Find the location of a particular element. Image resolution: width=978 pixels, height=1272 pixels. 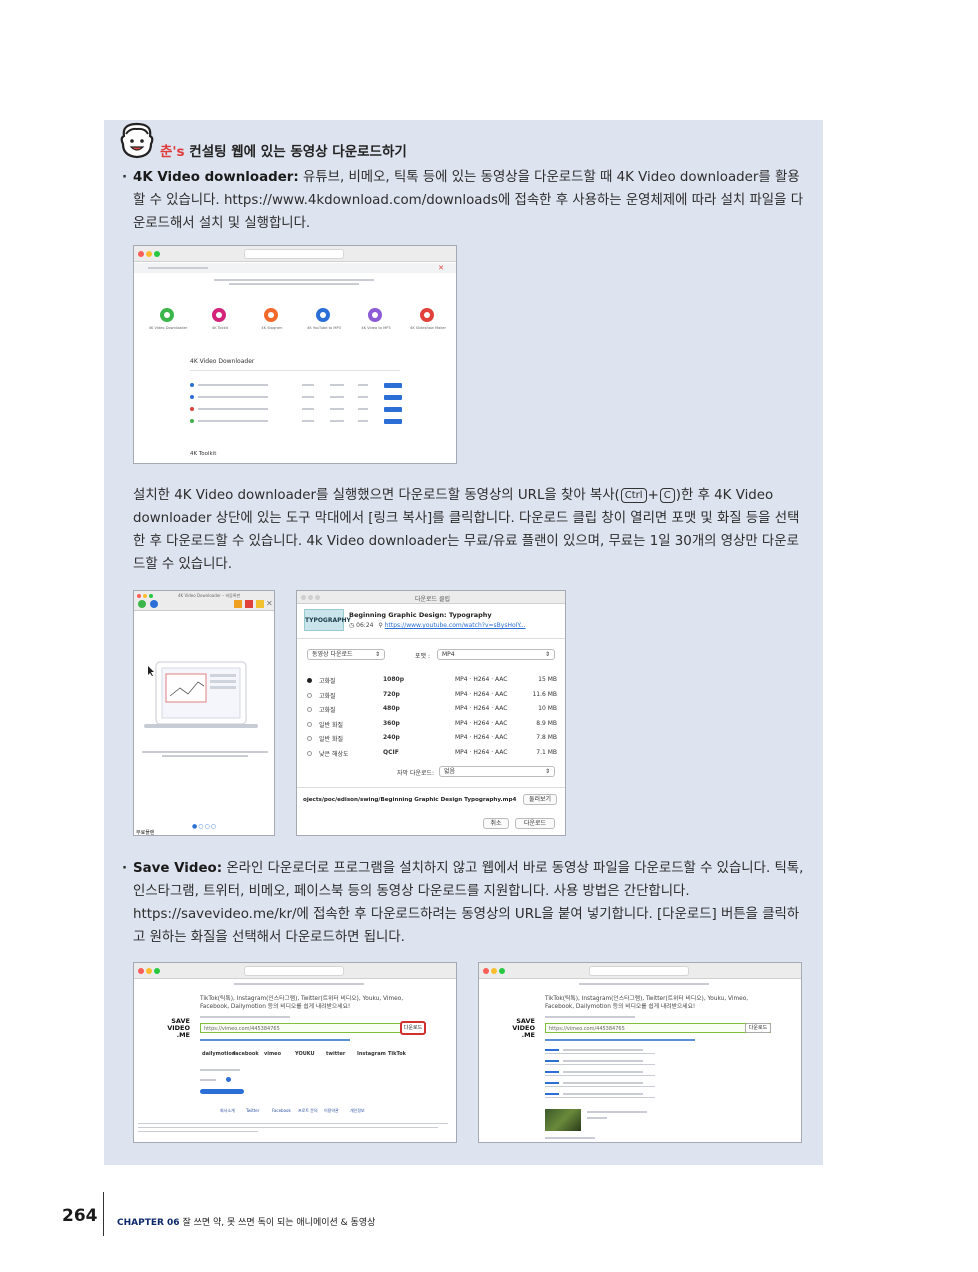

mode-select: 동영상 다운로드 ⇕ is located at coordinates (346, 654).